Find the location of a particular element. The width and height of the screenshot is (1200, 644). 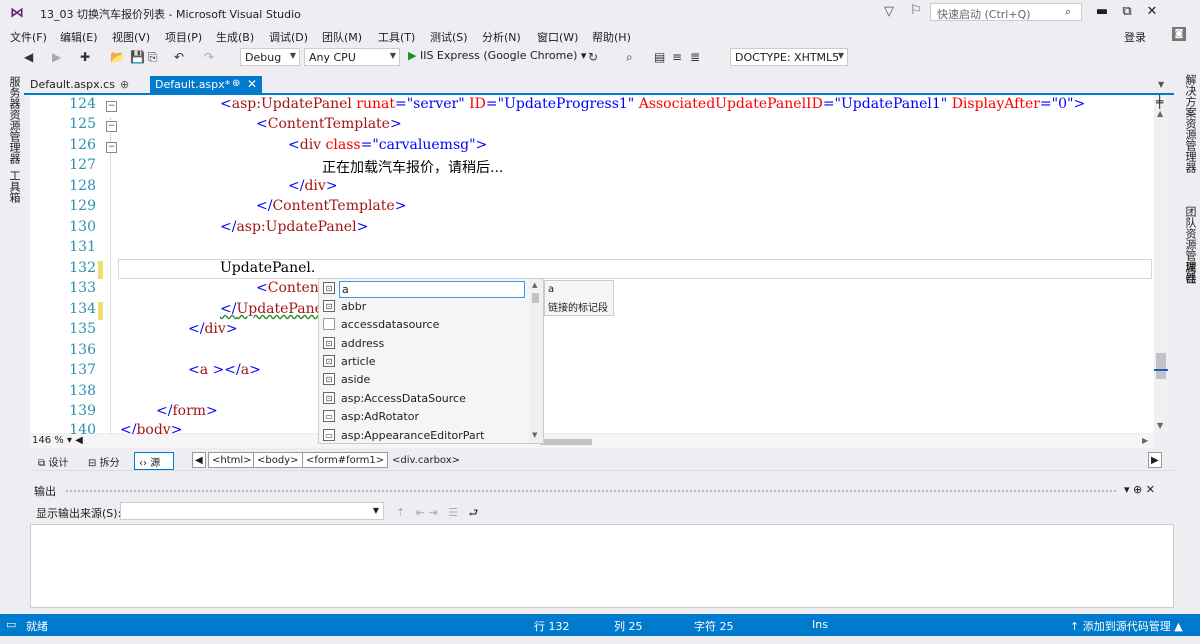

forward-icon: ▶ is located at coordinates (56, 57).